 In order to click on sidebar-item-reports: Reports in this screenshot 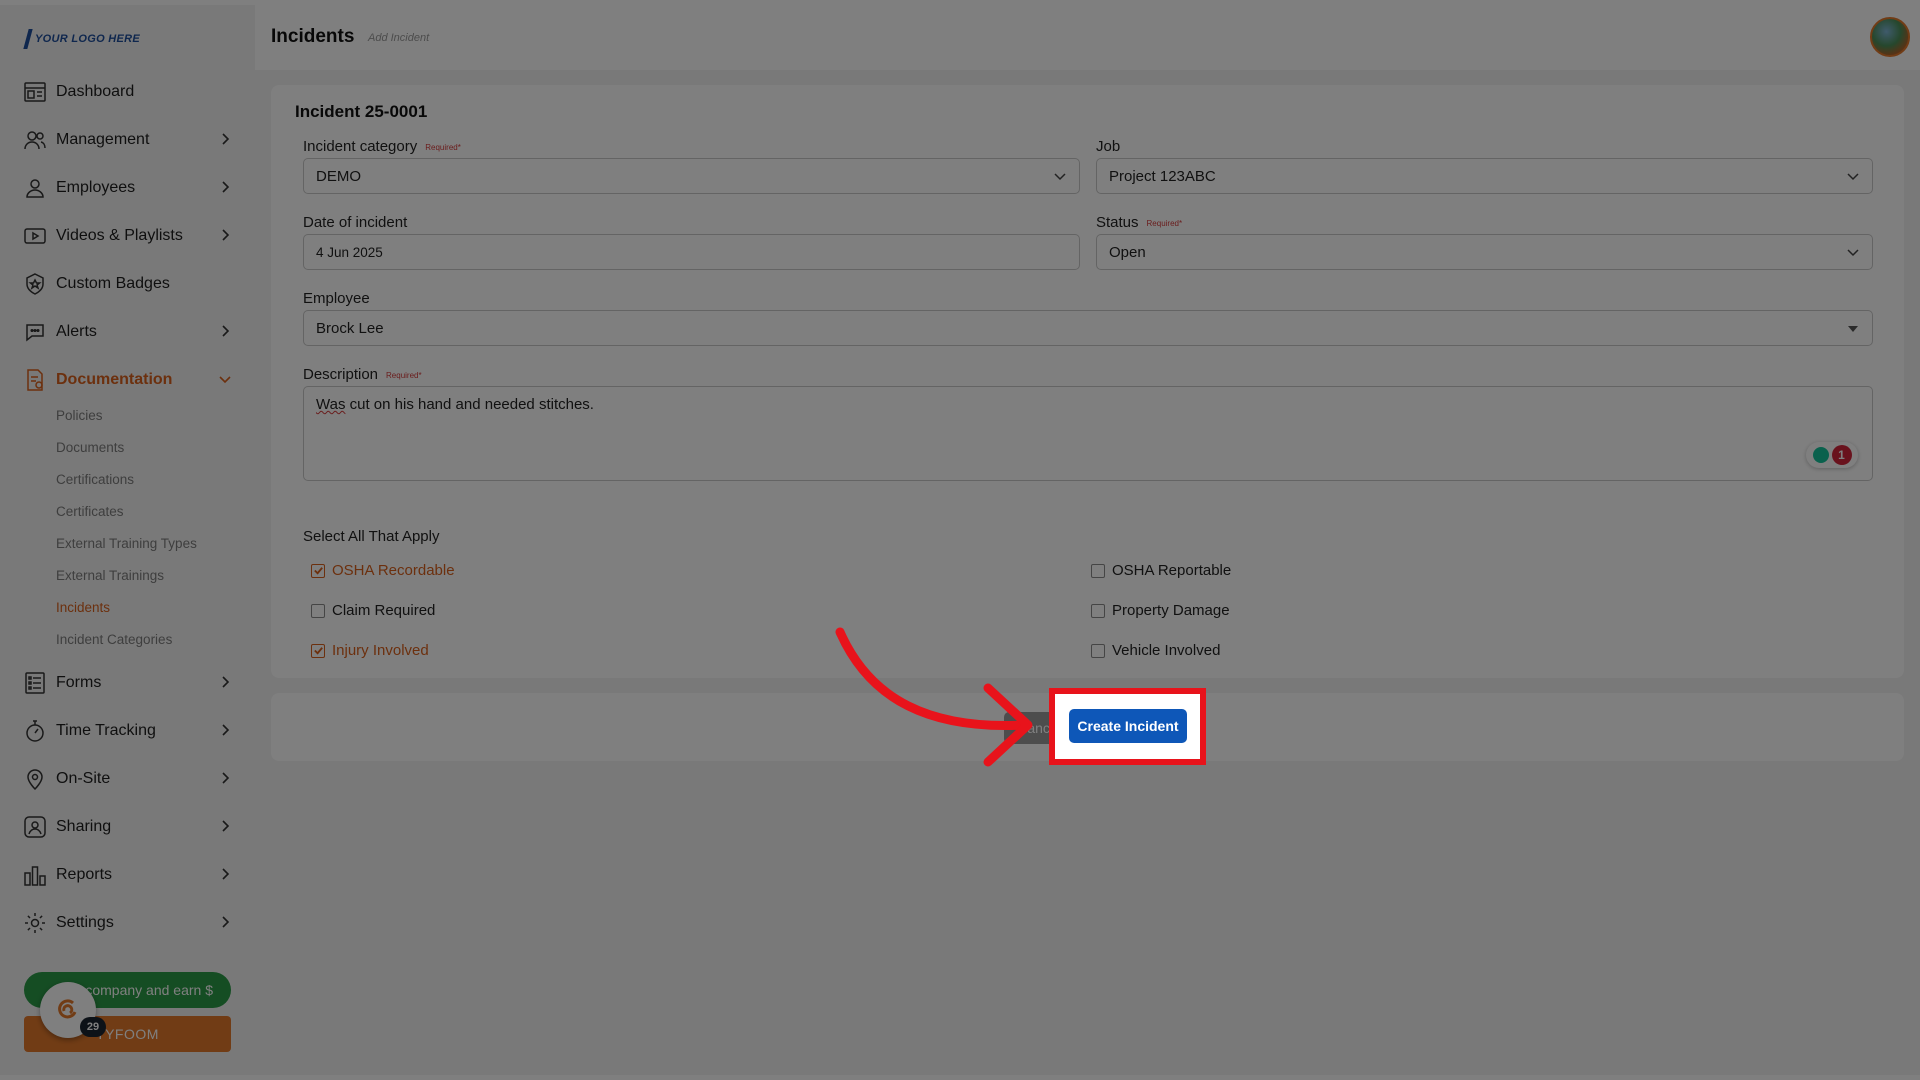, I will do `click(132, 875)`.